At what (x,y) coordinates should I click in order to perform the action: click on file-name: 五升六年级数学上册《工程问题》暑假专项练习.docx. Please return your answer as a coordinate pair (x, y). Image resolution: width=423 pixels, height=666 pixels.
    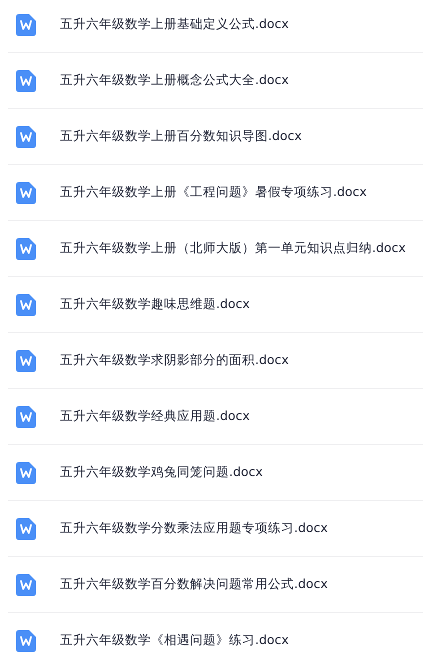
    Looking at the image, I should click on (213, 192).